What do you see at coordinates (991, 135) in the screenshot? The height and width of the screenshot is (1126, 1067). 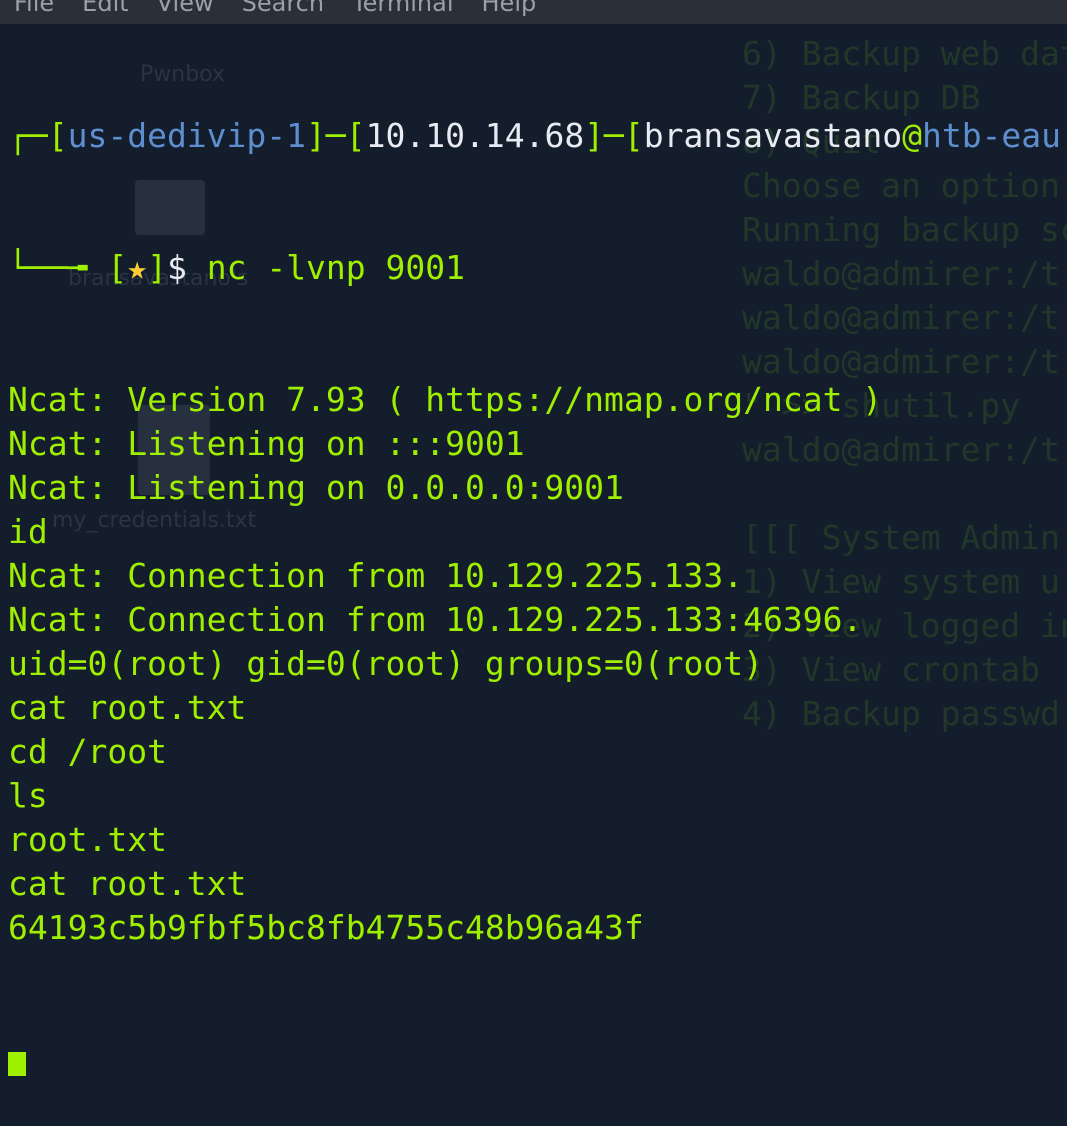 I see `prompt-machine: htb-eau` at bounding box center [991, 135].